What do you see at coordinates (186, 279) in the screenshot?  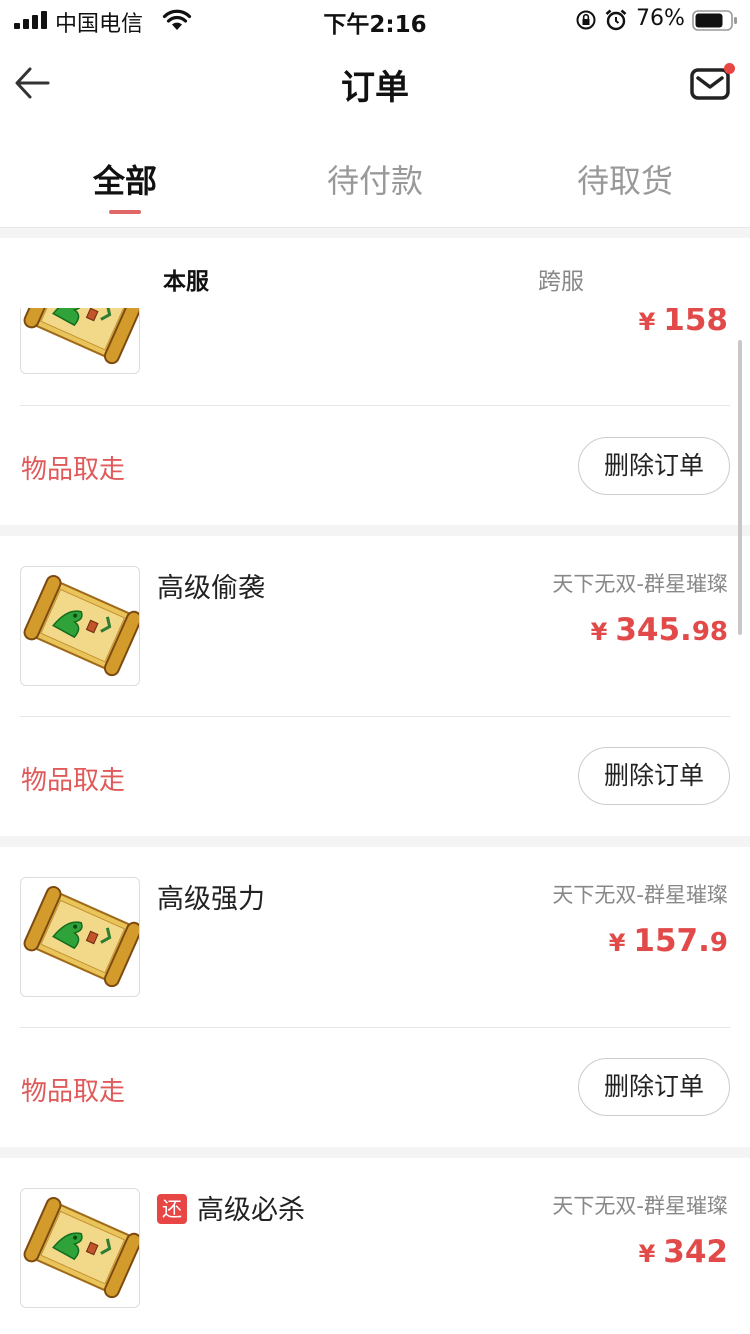 I see `subtab-this-server: 本服` at bounding box center [186, 279].